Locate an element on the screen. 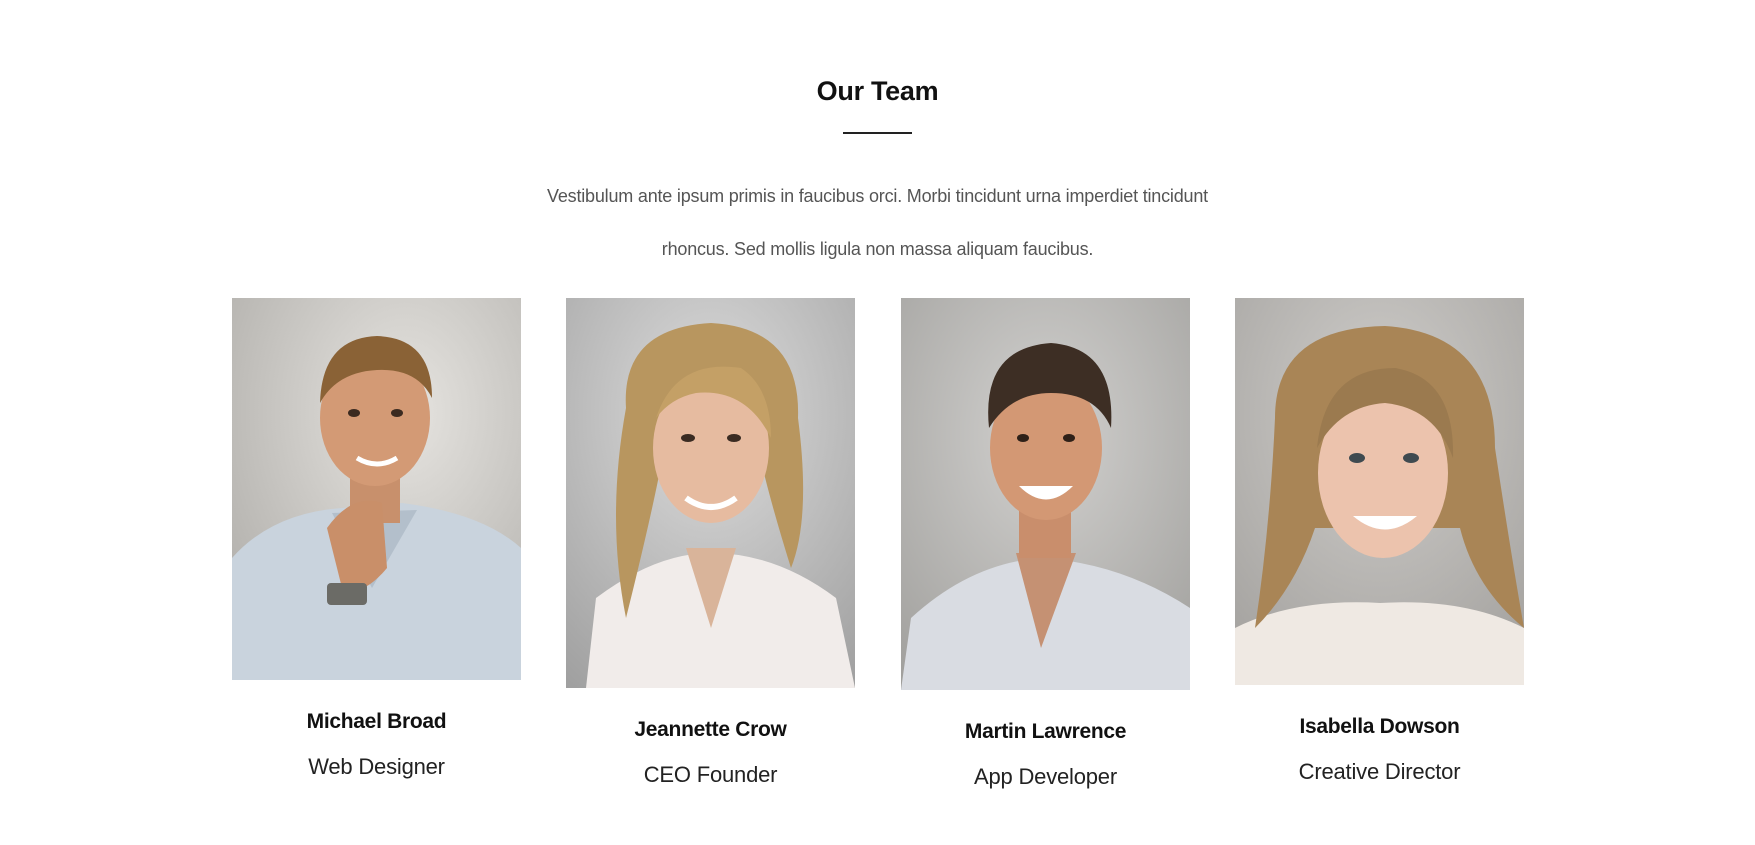 Image resolution: width=1755 pixels, height=845 pixels. team-member-card: Jeannette Crow CEO Founder is located at coordinates (710, 542).